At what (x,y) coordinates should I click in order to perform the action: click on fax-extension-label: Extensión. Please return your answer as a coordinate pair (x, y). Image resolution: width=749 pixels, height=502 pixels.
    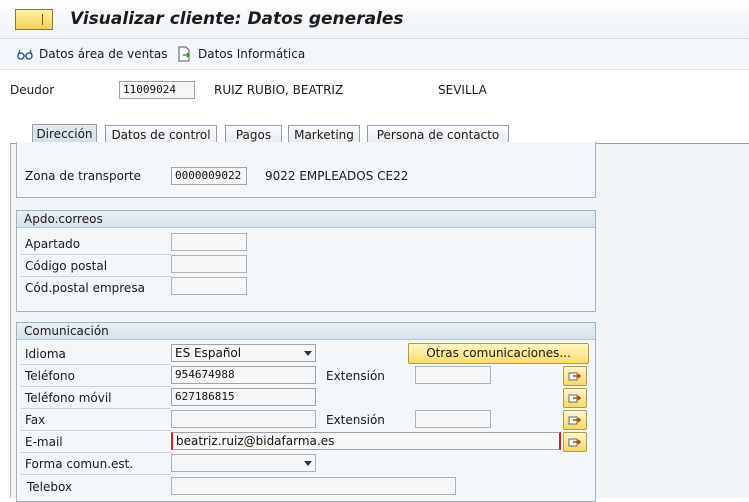
    Looking at the image, I should click on (355, 420).